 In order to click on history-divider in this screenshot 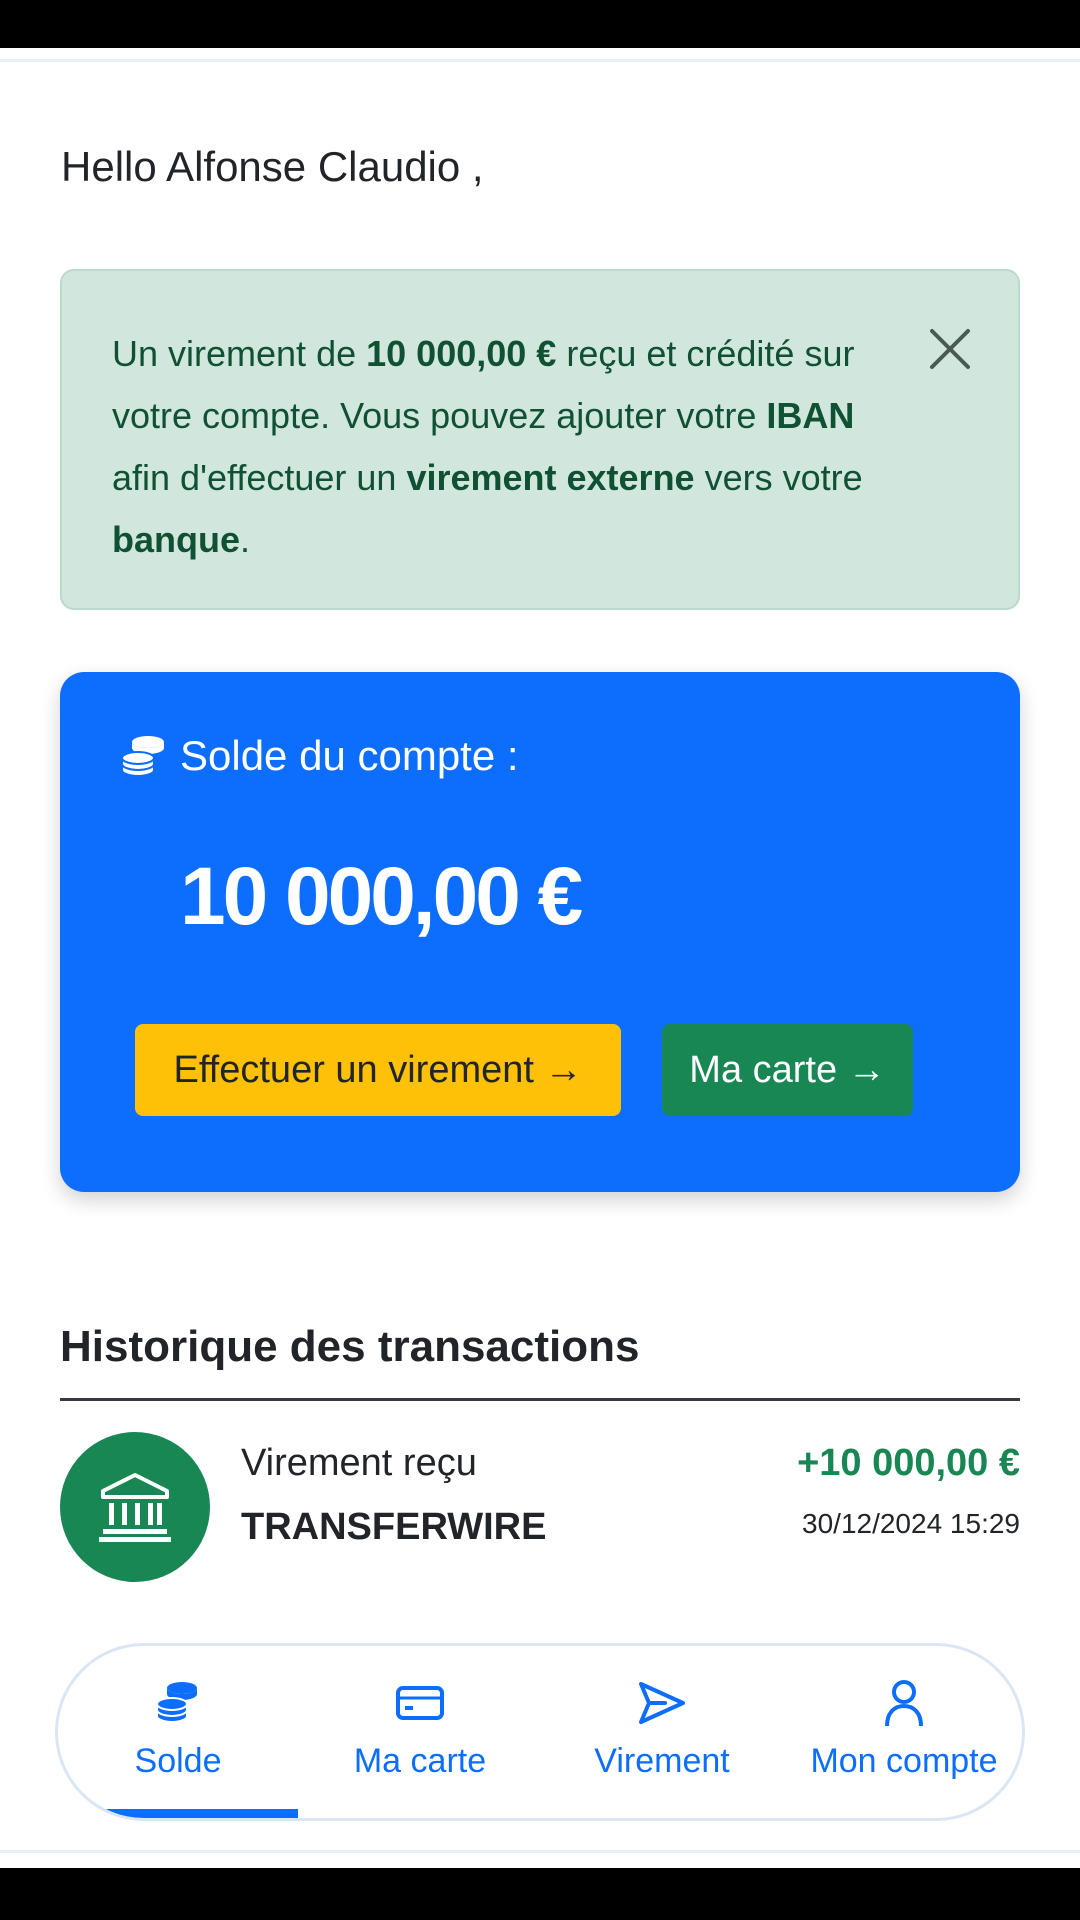, I will do `click(540, 1399)`.